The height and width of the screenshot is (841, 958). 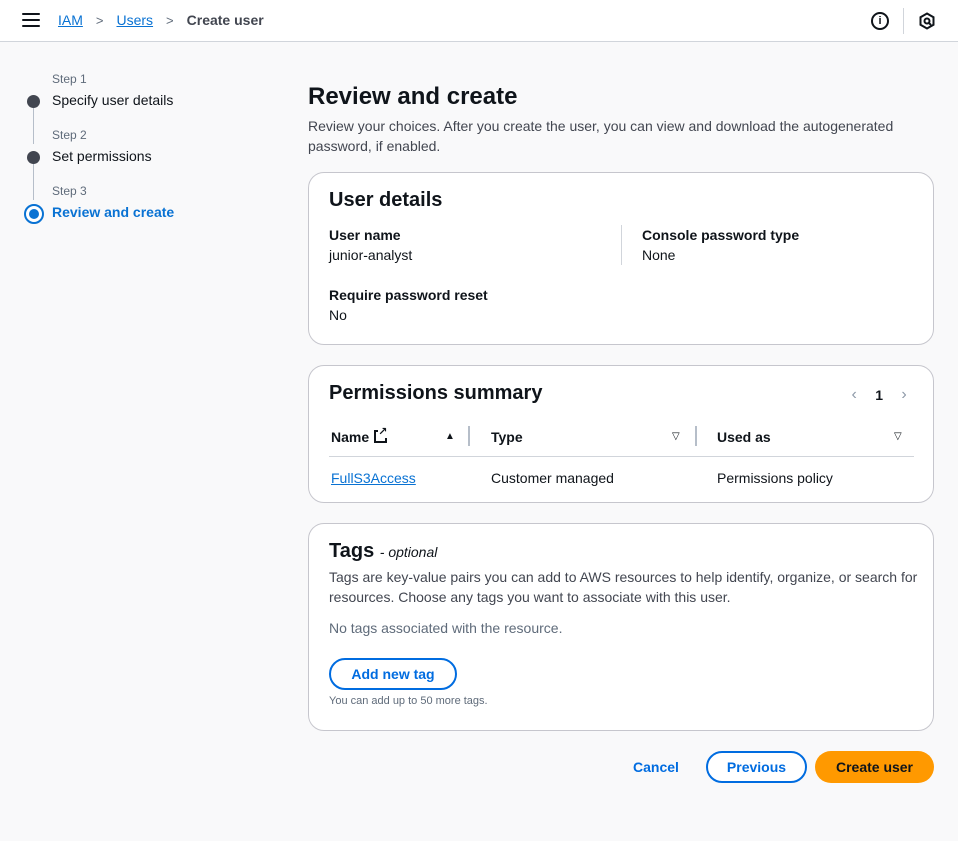 What do you see at coordinates (373, 478) in the screenshot?
I see `policy-name-link: FullS3Access` at bounding box center [373, 478].